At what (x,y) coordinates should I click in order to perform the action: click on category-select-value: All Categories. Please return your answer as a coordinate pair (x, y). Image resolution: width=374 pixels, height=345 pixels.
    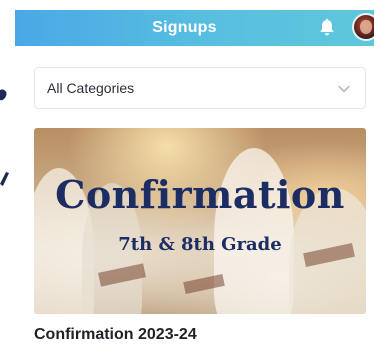
    Looking at the image, I should click on (91, 88).